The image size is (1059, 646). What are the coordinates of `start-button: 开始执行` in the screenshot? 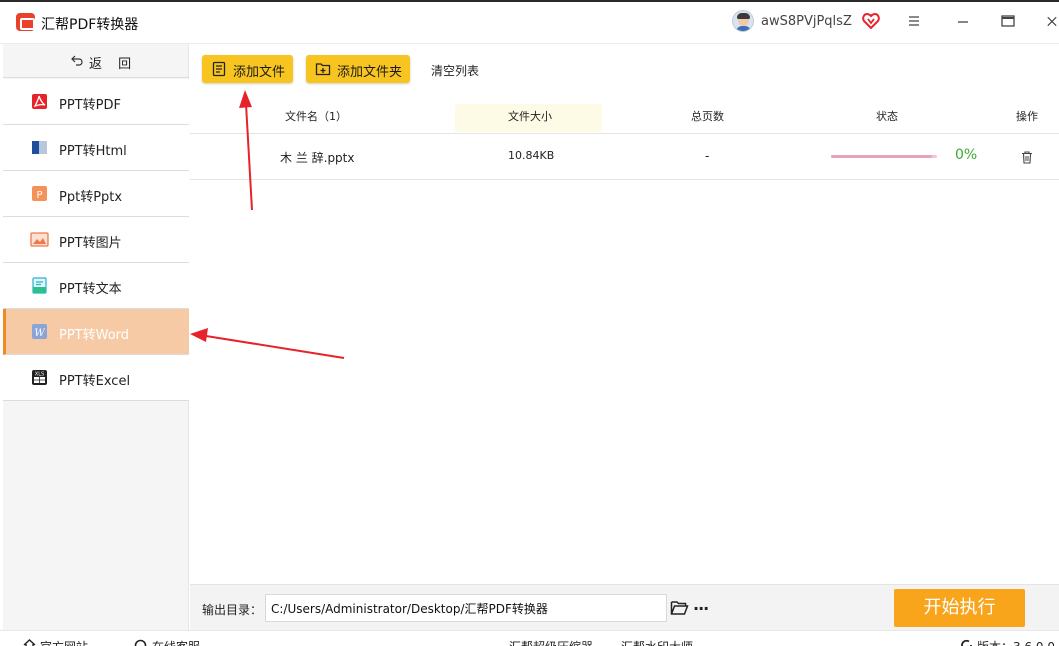 It's located at (959, 608).